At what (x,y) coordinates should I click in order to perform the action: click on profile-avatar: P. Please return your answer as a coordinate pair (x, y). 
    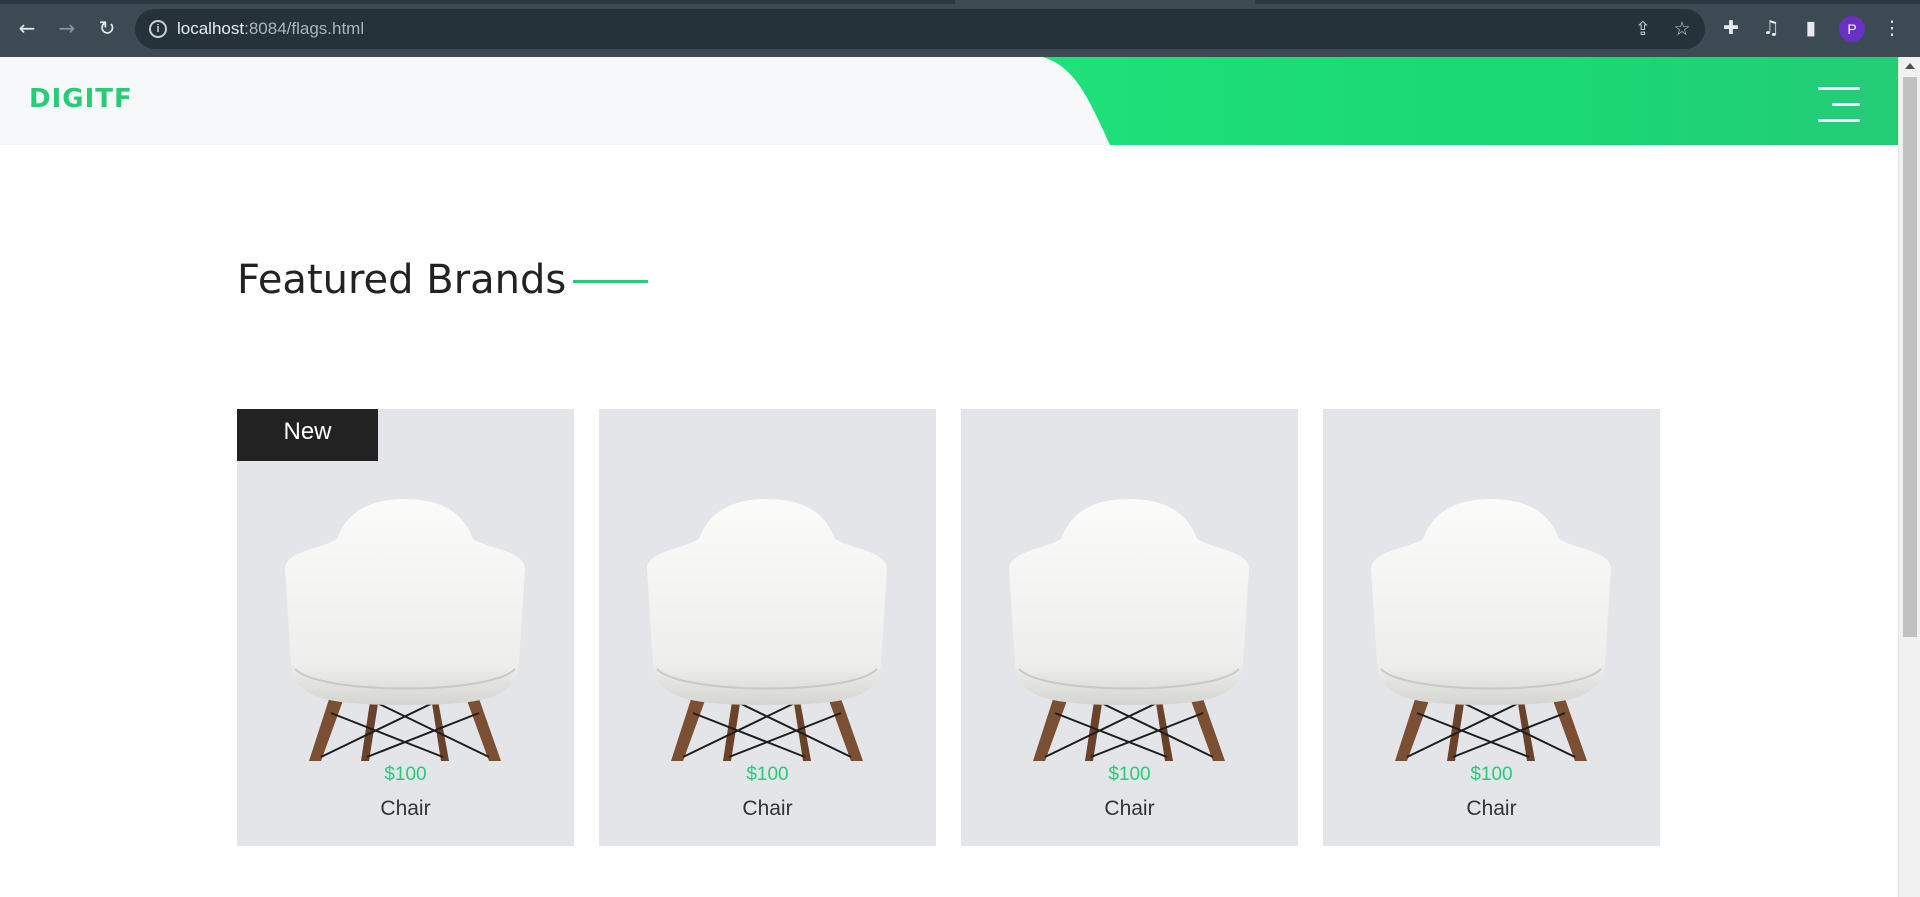
    Looking at the image, I should click on (1852, 29).